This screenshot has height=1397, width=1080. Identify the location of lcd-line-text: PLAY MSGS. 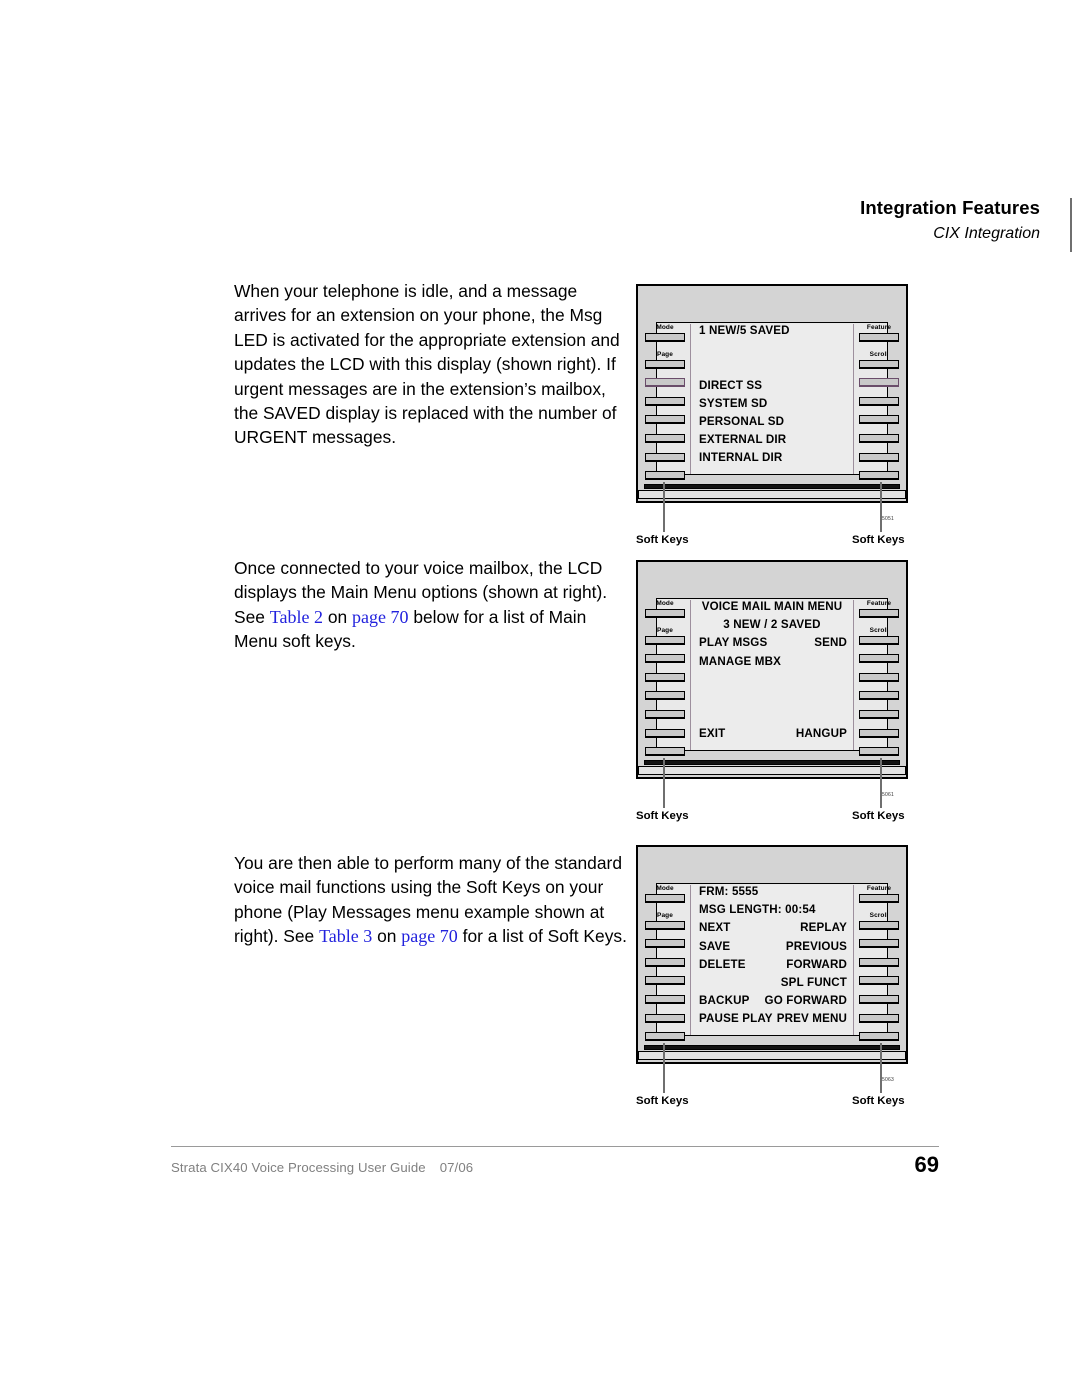
(733, 643).